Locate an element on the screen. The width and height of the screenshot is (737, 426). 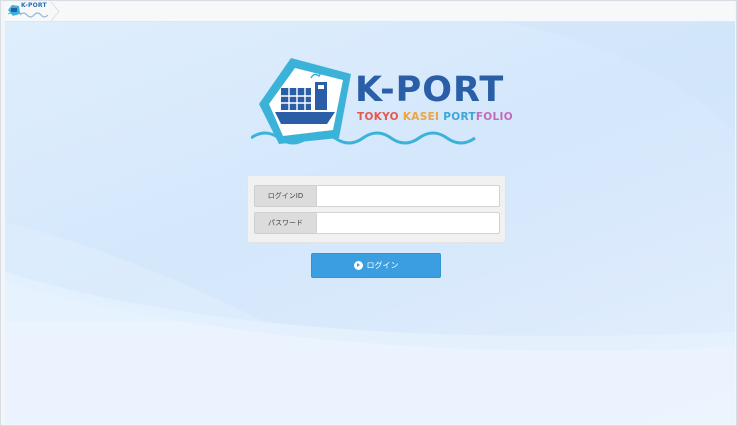
logo-wave-icon is located at coordinates (363, 138).